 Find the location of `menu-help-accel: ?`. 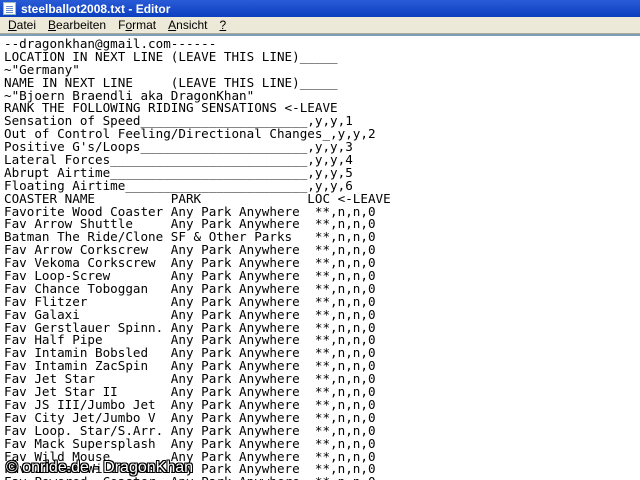

menu-help-accel: ? is located at coordinates (223, 25).